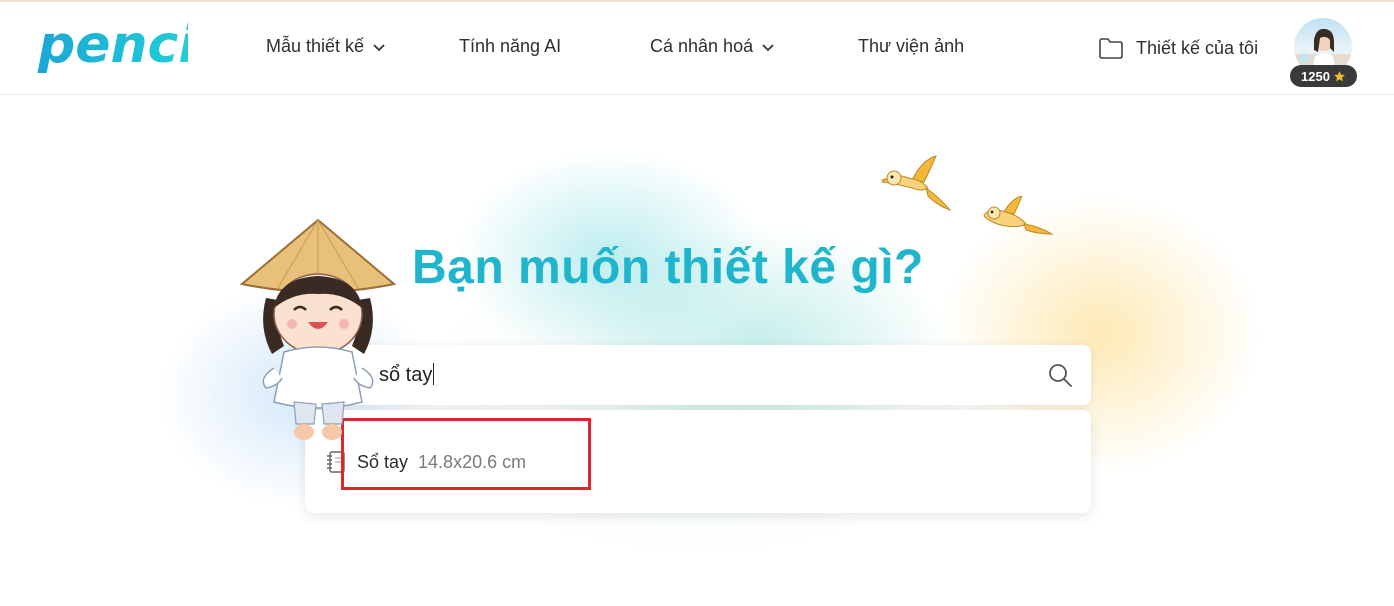 Image resolution: width=1394 pixels, height=606 pixels. Describe the element at coordinates (1197, 47) in the screenshot. I see `my-designs-label: Thiết kế của tôi` at that location.